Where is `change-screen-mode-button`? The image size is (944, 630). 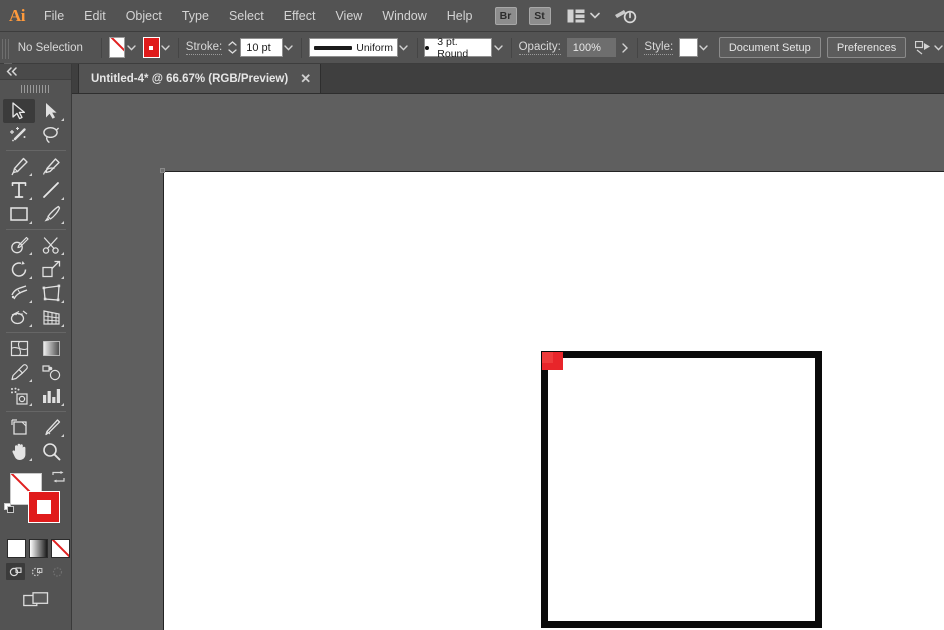 change-screen-mode-button is located at coordinates (35, 601).